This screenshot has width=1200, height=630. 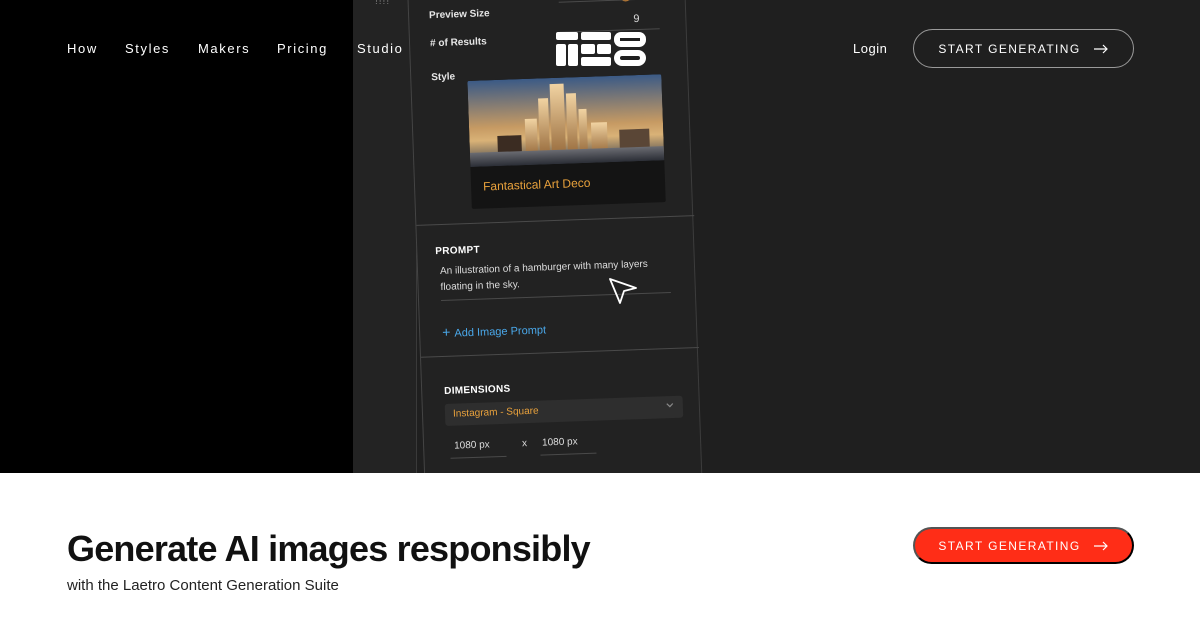 I want to click on width-underline, so click(x=478, y=457).